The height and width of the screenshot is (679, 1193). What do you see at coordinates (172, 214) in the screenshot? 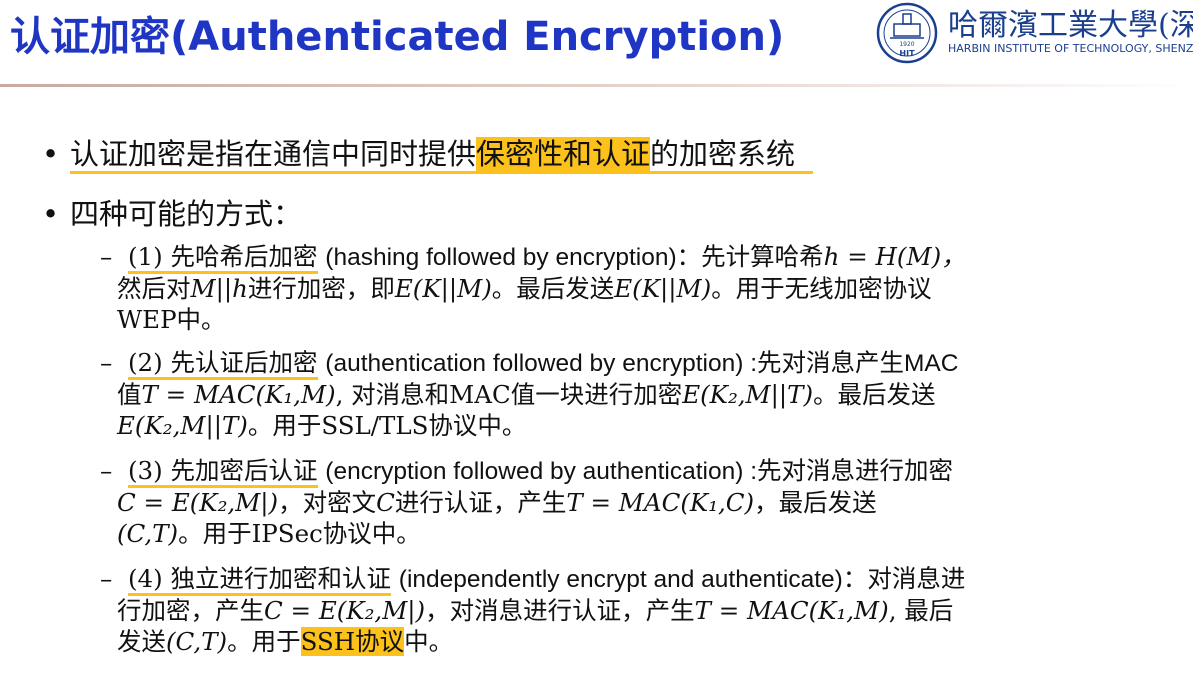
I see `bullet-methods: • 四种可能的方式：` at bounding box center [172, 214].